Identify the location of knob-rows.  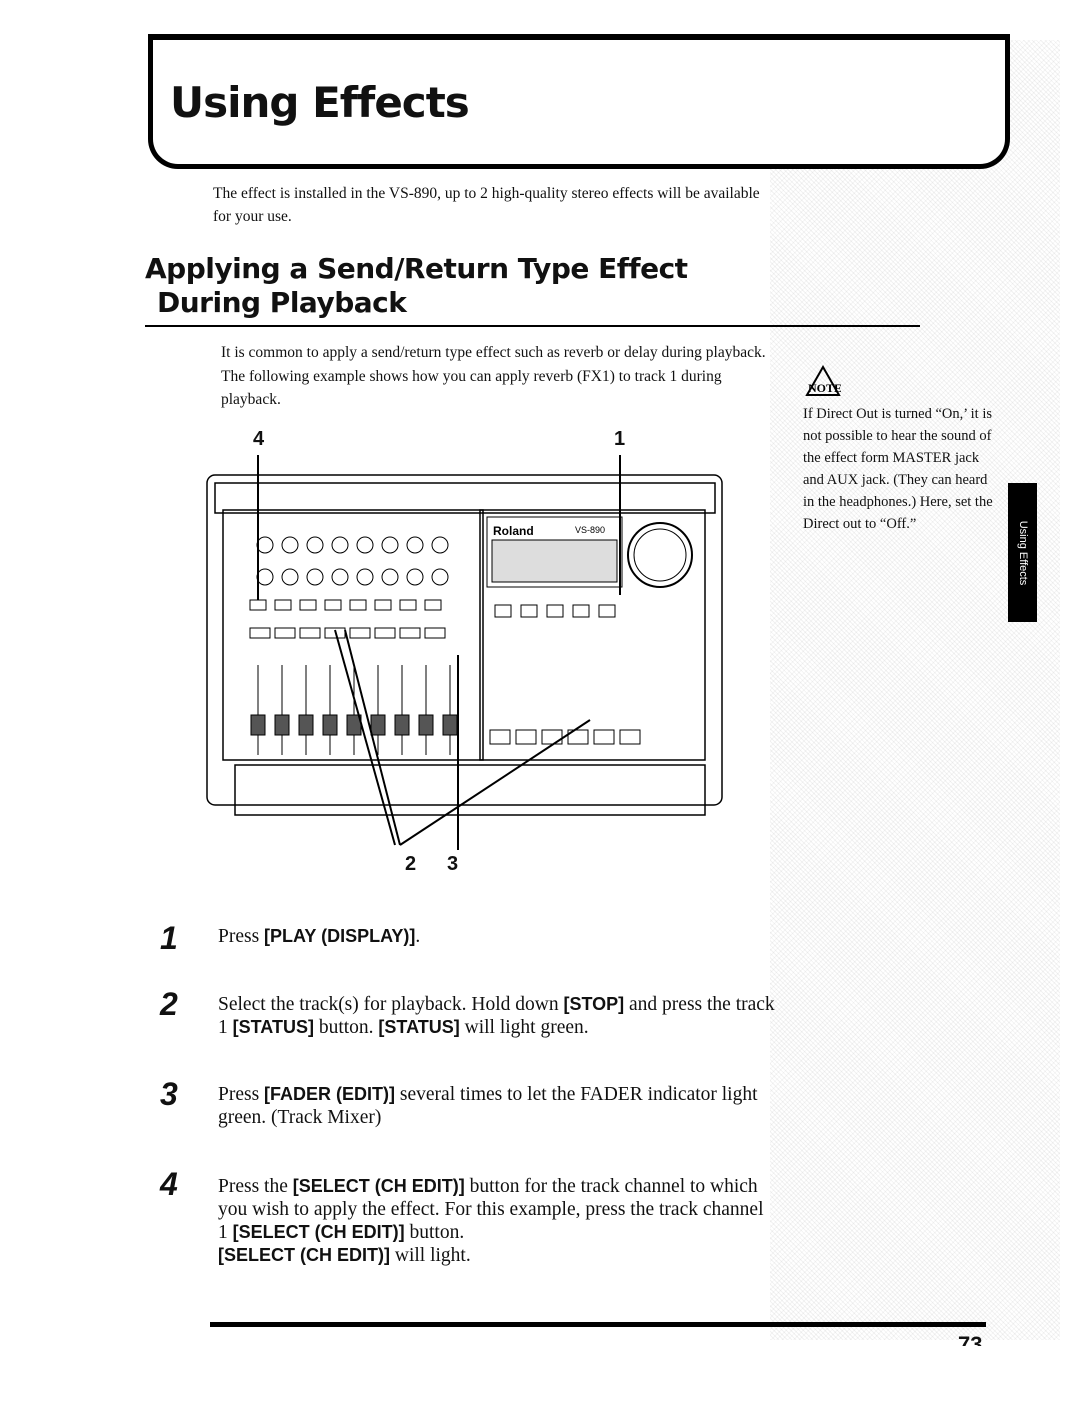
(352, 561).